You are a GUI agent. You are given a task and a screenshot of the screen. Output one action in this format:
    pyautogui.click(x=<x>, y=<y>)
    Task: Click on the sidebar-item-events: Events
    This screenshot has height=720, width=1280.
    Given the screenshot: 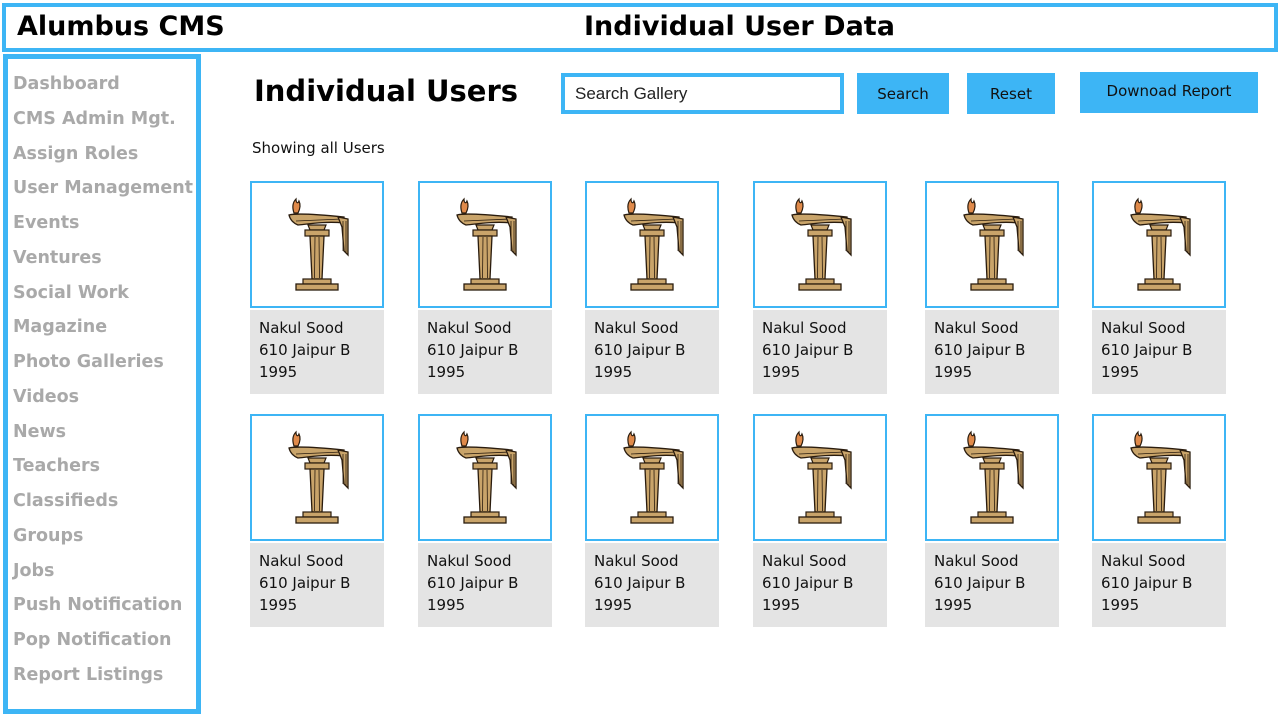 What is the action you would take?
    pyautogui.click(x=46, y=223)
    